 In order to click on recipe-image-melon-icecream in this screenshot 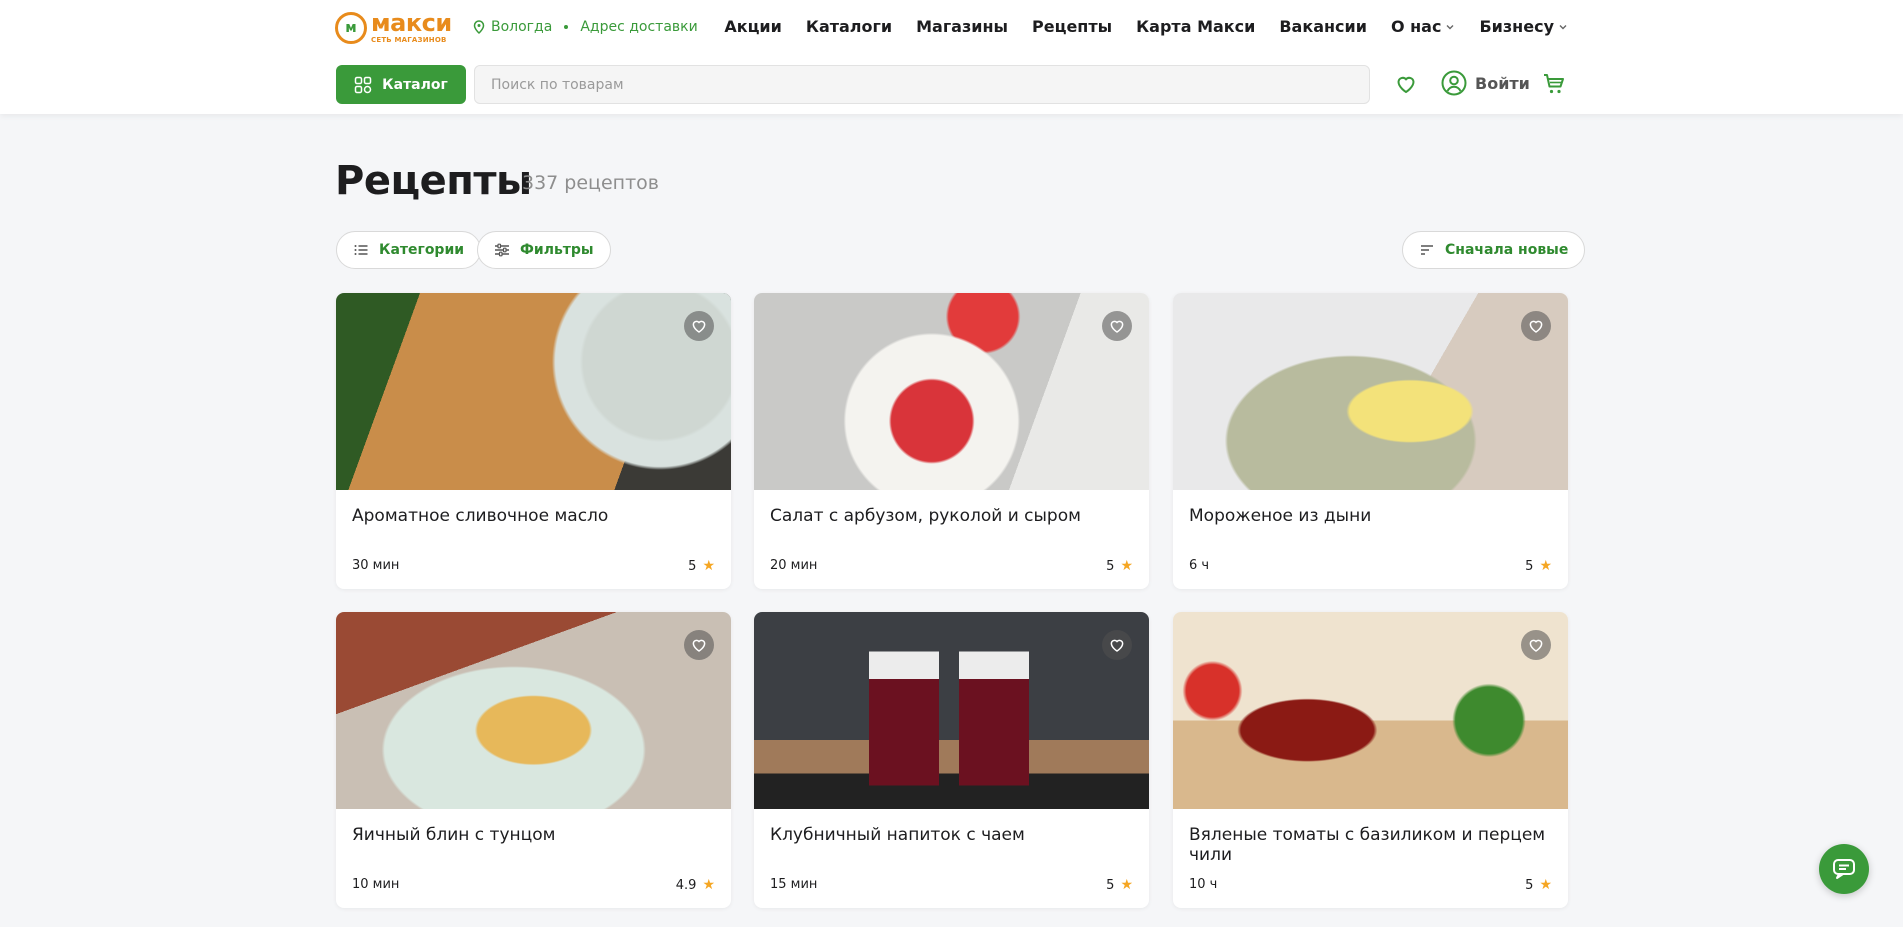, I will do `click(1370, 391)`.